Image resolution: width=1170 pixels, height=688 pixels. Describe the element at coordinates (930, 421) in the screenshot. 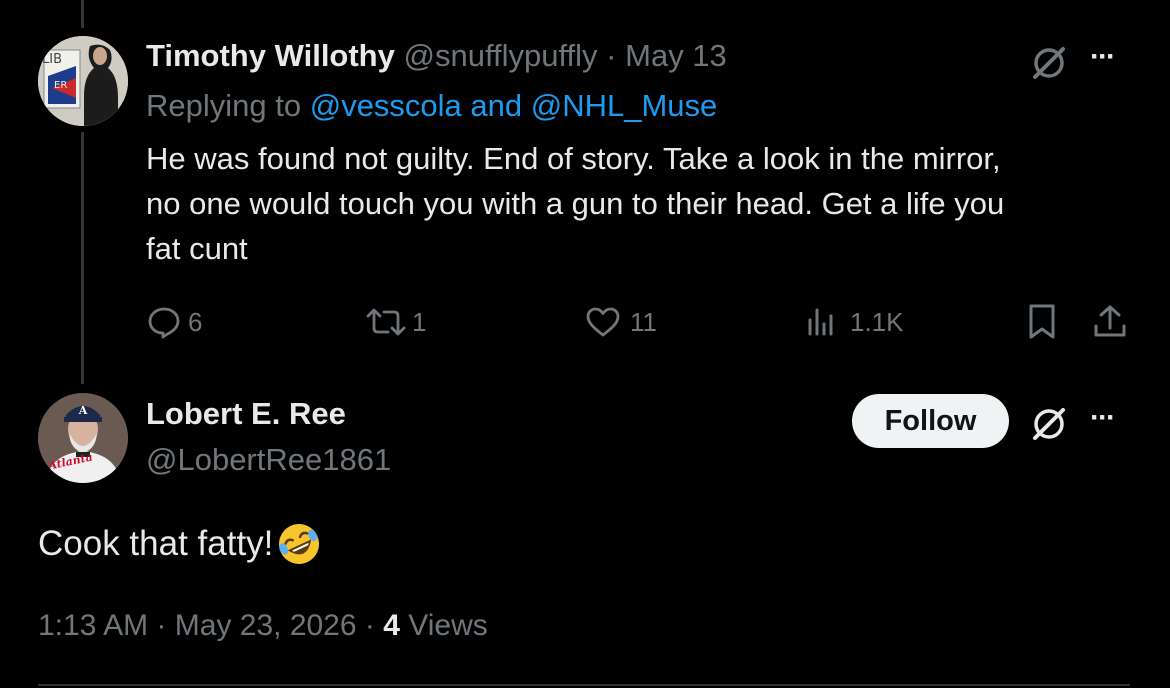

I see `follow-button: Follow` at that location.